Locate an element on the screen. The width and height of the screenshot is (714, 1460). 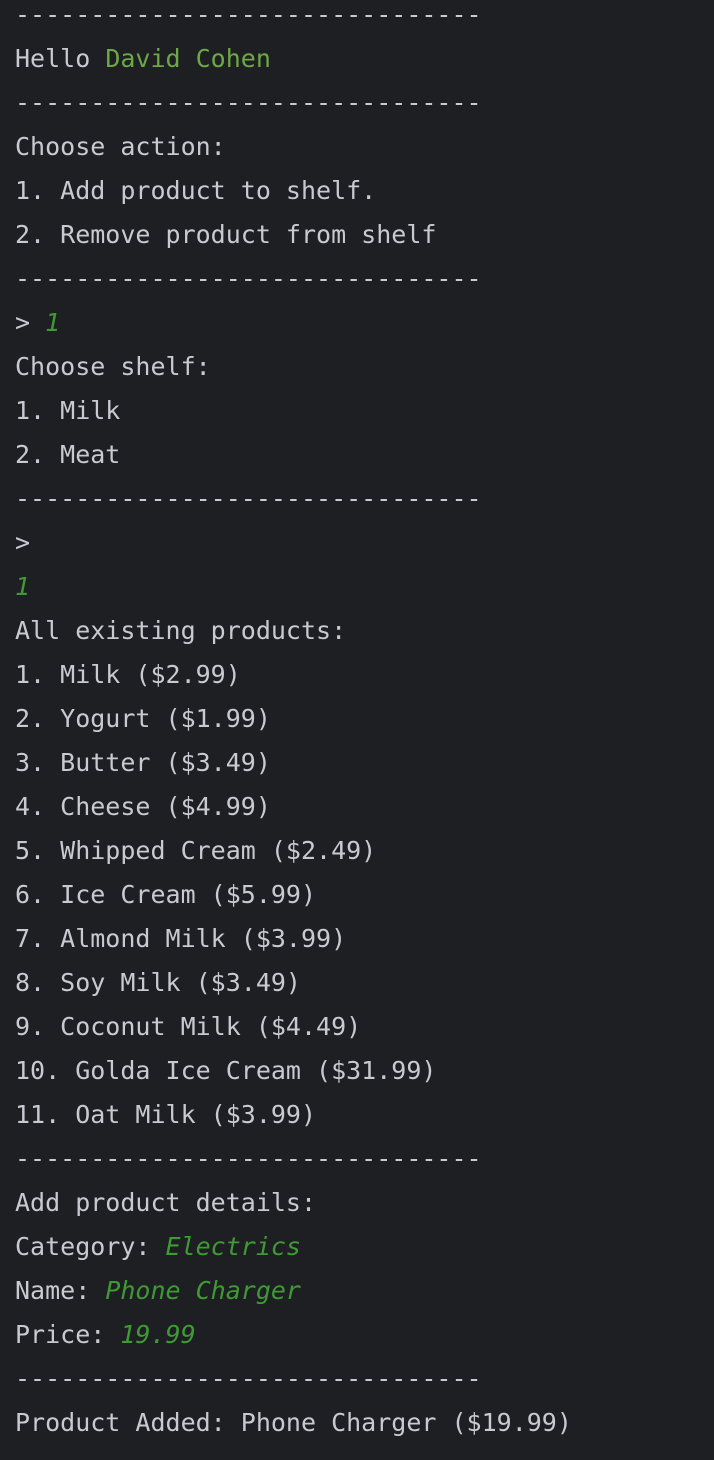
product-list-item: 9. Coconut Milk ($4.49) is located at coordinates (188, 1026).